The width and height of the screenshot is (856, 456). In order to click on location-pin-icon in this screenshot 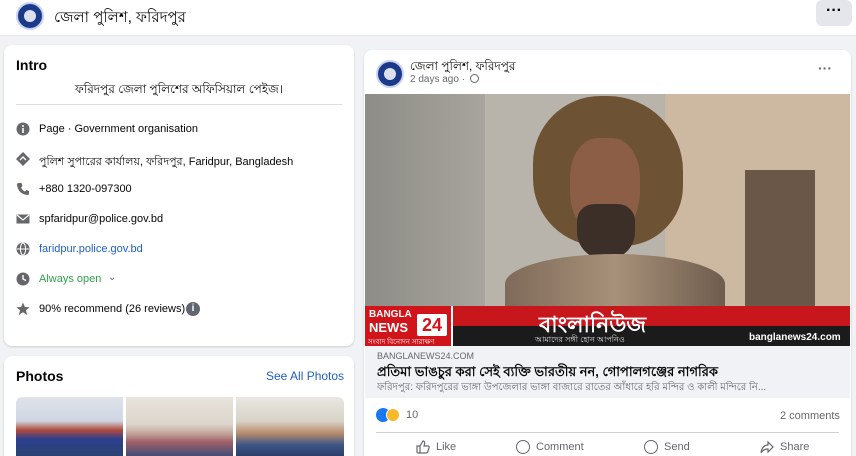, I will do `click(23, 159)`.